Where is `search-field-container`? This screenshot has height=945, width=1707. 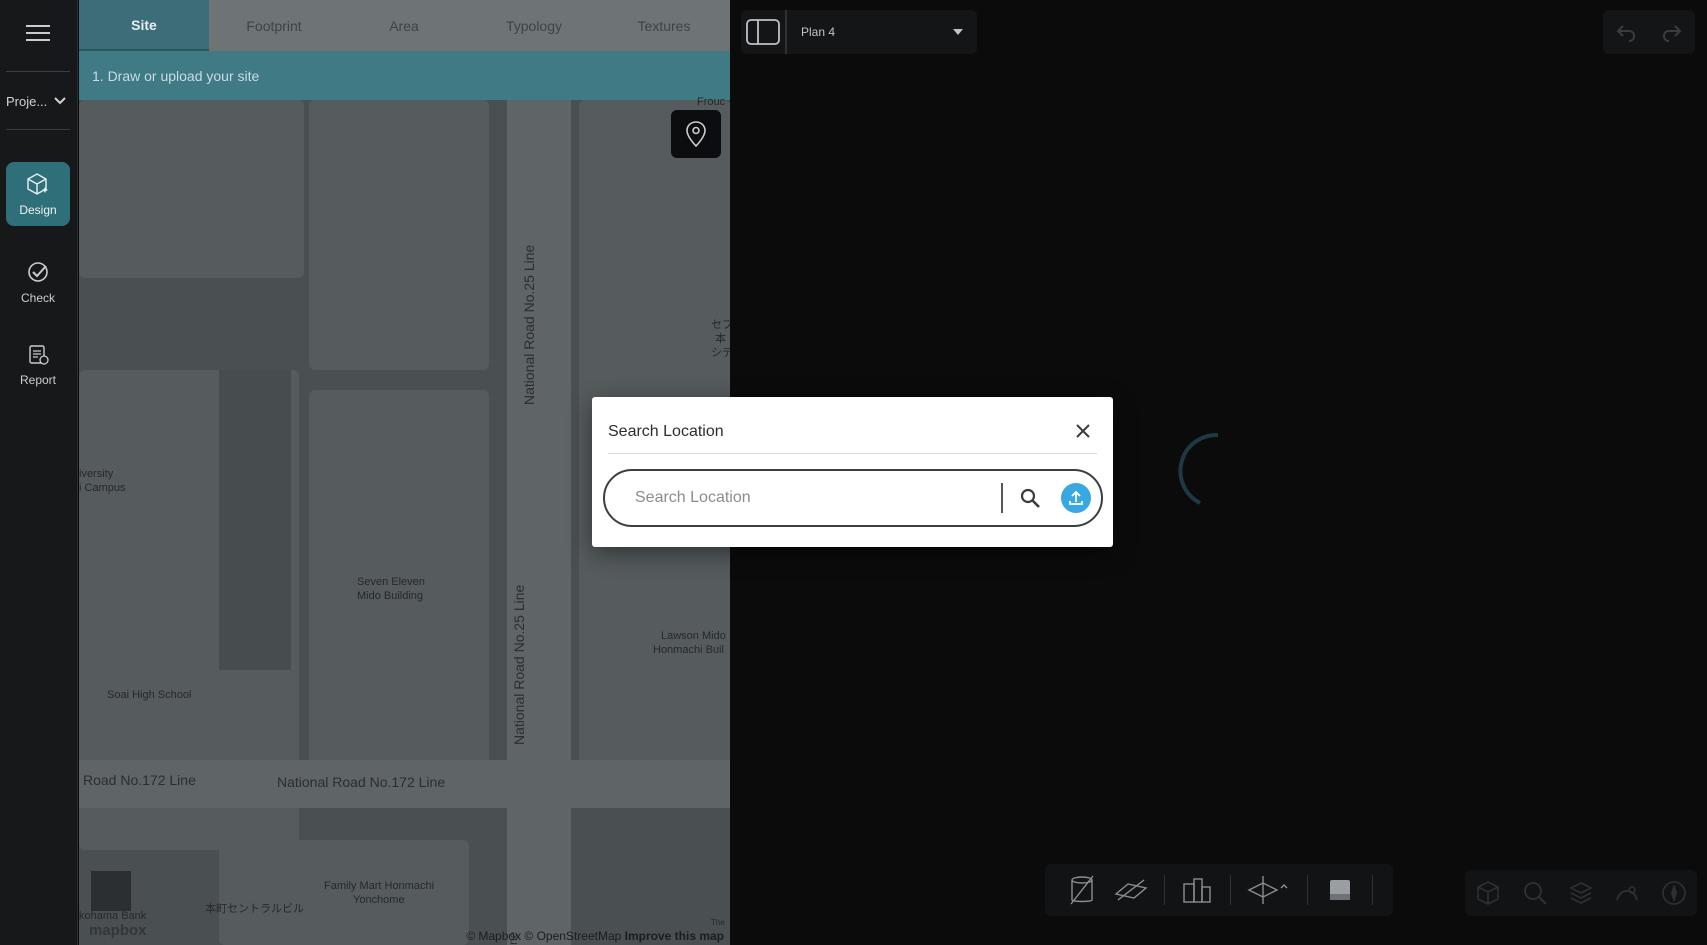
search-field-container is located at coordinates (853, 498).